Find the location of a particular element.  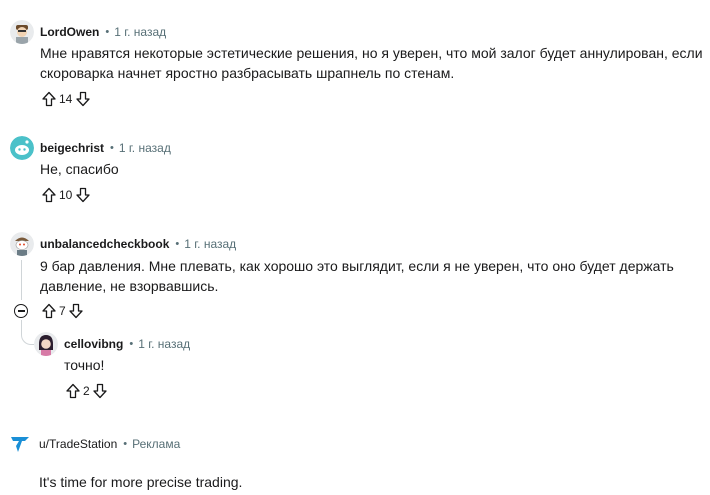

comment-author: cellovibng is located at coordinates (93, 344).